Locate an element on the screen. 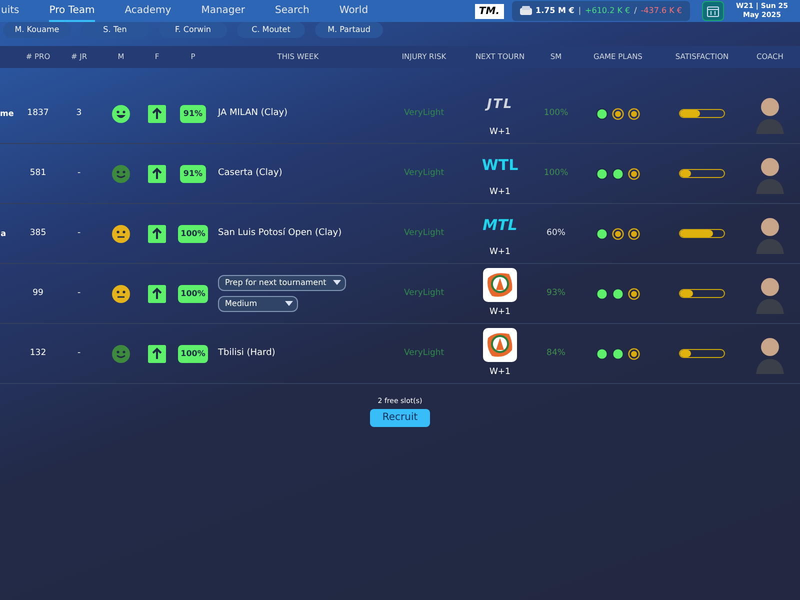  income-text: +610.2 K € is located at coordinates (607, 11).